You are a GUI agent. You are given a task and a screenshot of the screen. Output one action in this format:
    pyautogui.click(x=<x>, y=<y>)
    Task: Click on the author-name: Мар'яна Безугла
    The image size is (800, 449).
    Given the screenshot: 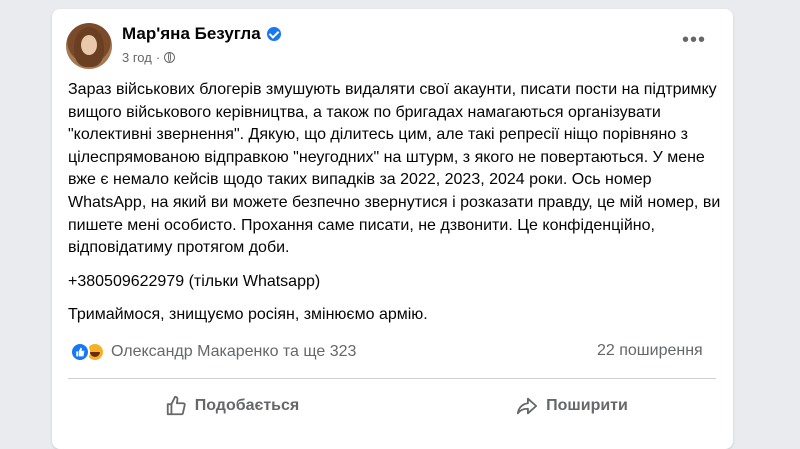 What is the action you would take?
    pyautogui.click(x=191, y=34)
    